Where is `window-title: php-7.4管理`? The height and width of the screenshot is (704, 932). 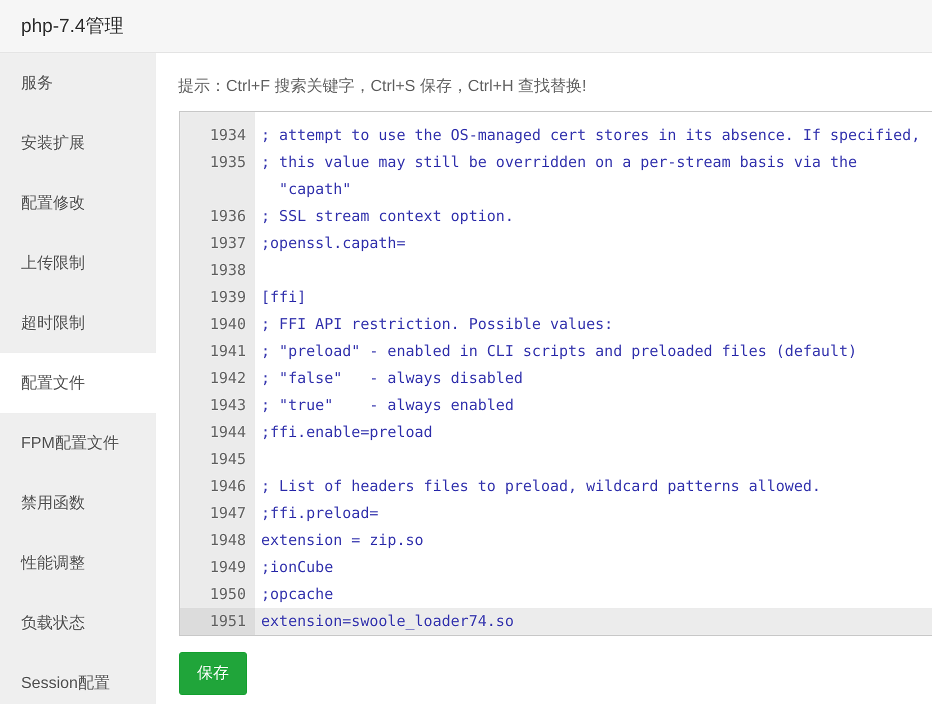
window-title: php-7.4管理 is located at coordinates (72, 27).